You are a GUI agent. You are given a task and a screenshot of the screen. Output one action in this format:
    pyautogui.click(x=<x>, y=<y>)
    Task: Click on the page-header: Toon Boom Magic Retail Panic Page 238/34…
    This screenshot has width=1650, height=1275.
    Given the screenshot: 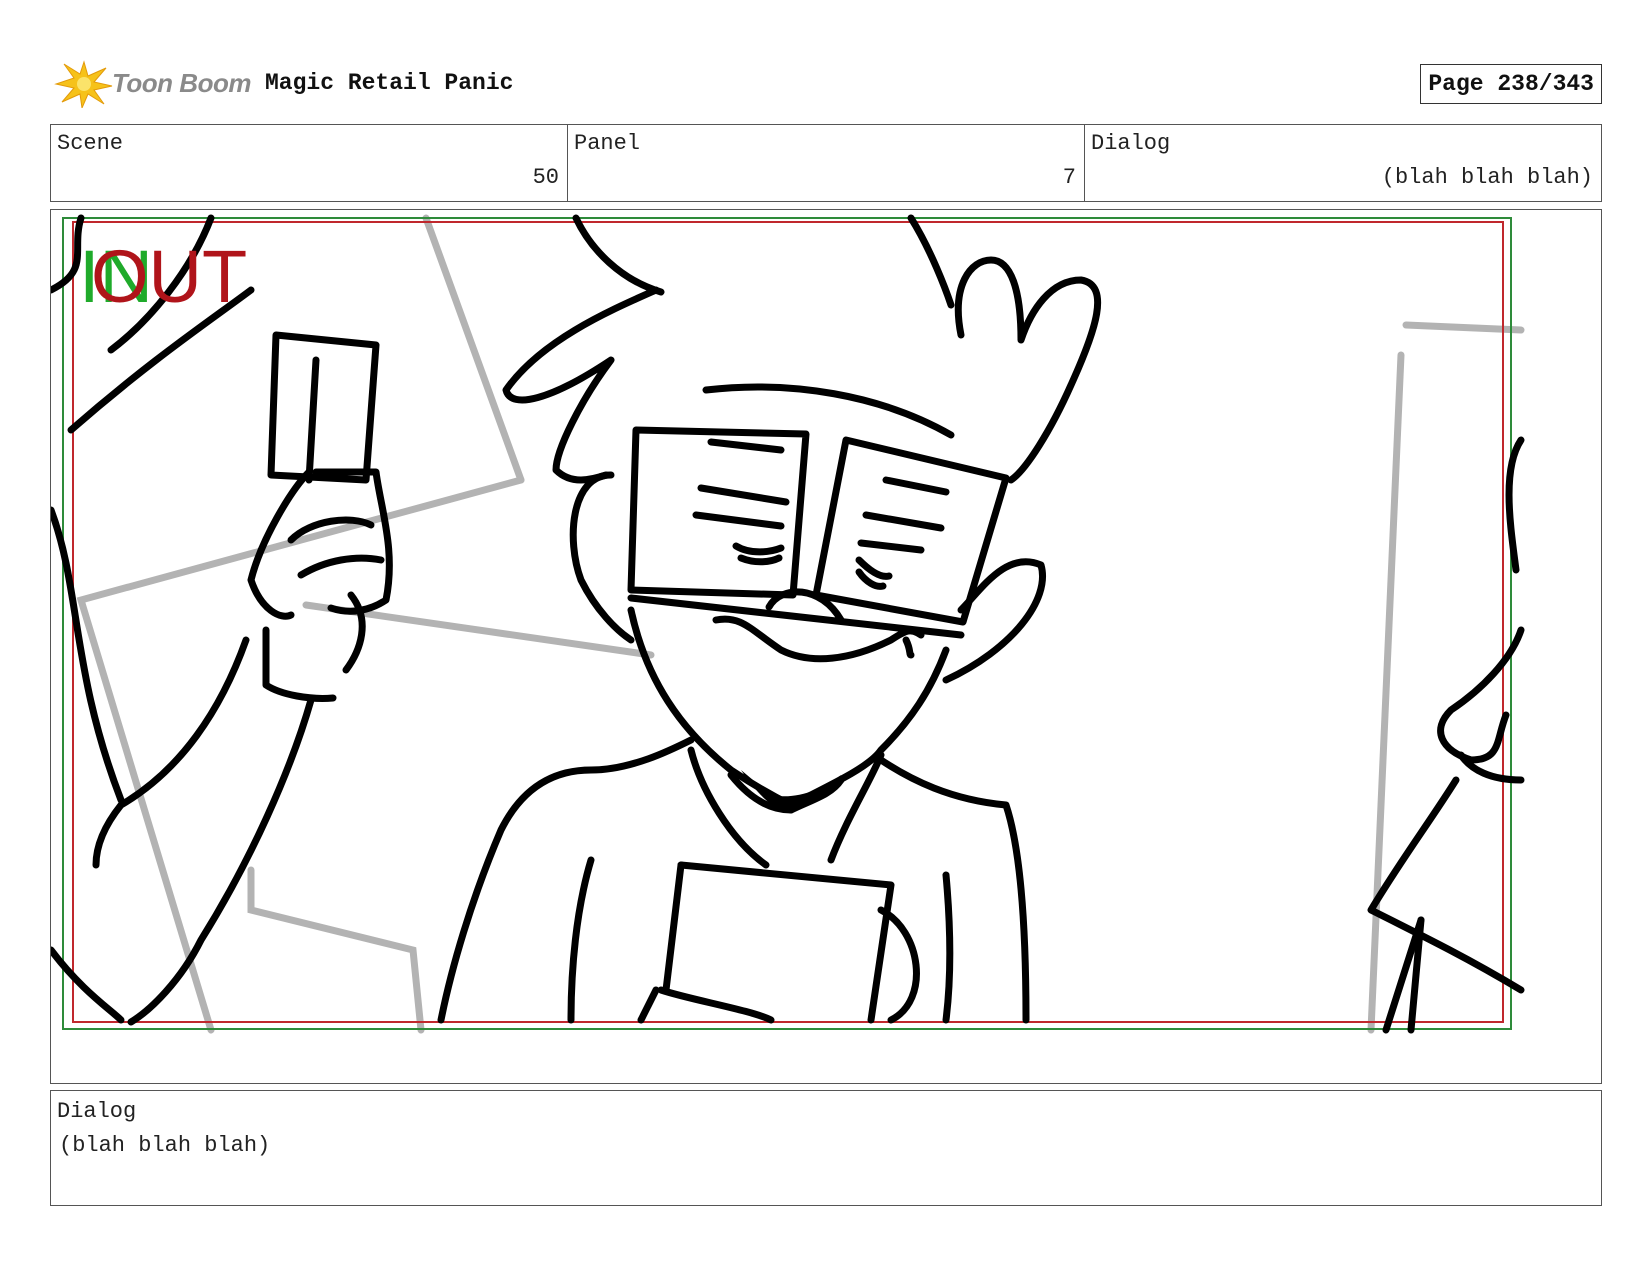 What is the action you would take?
    pyautogui.click(x=826, y=83)
    